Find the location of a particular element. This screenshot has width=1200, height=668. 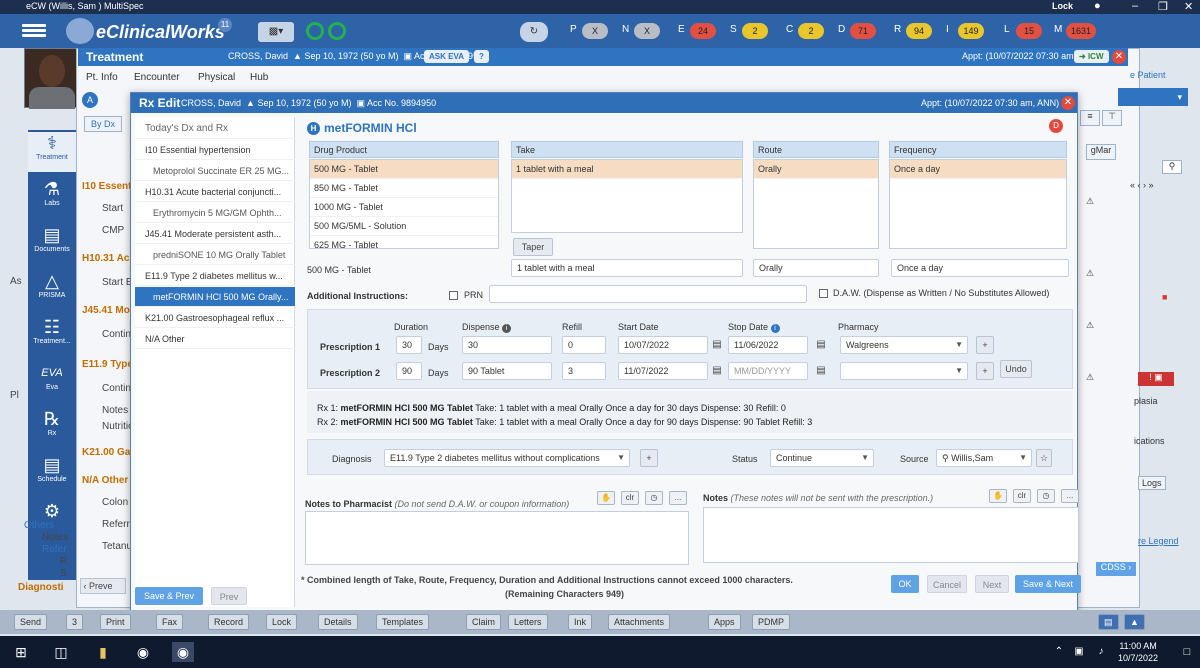

drug-product-option: 625 MG - Tablet is located at coordinates (404, 242).